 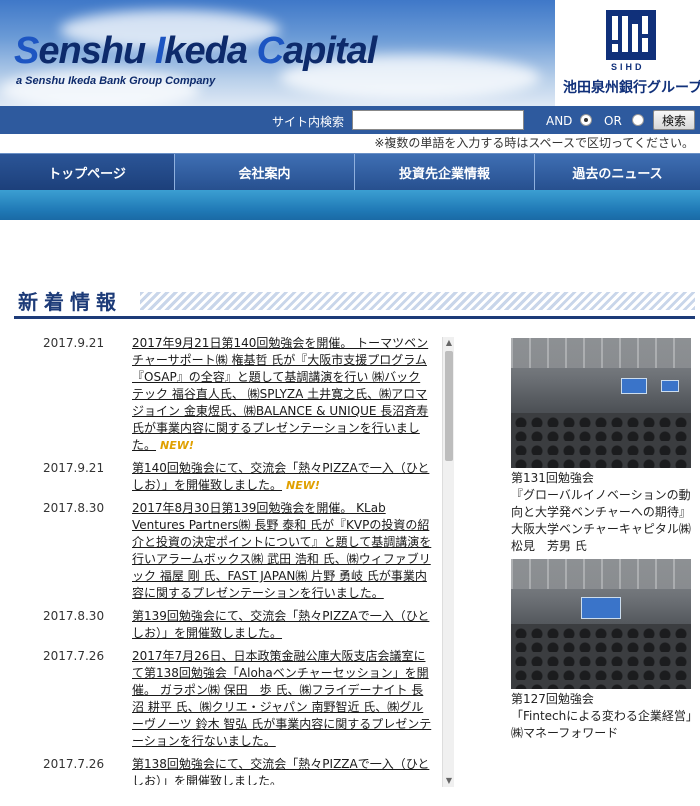 What do you see at coordinates (449, 343) in the screenshot?
I see `scroll-up-icon: ▲` at bounding box center [449, 343].